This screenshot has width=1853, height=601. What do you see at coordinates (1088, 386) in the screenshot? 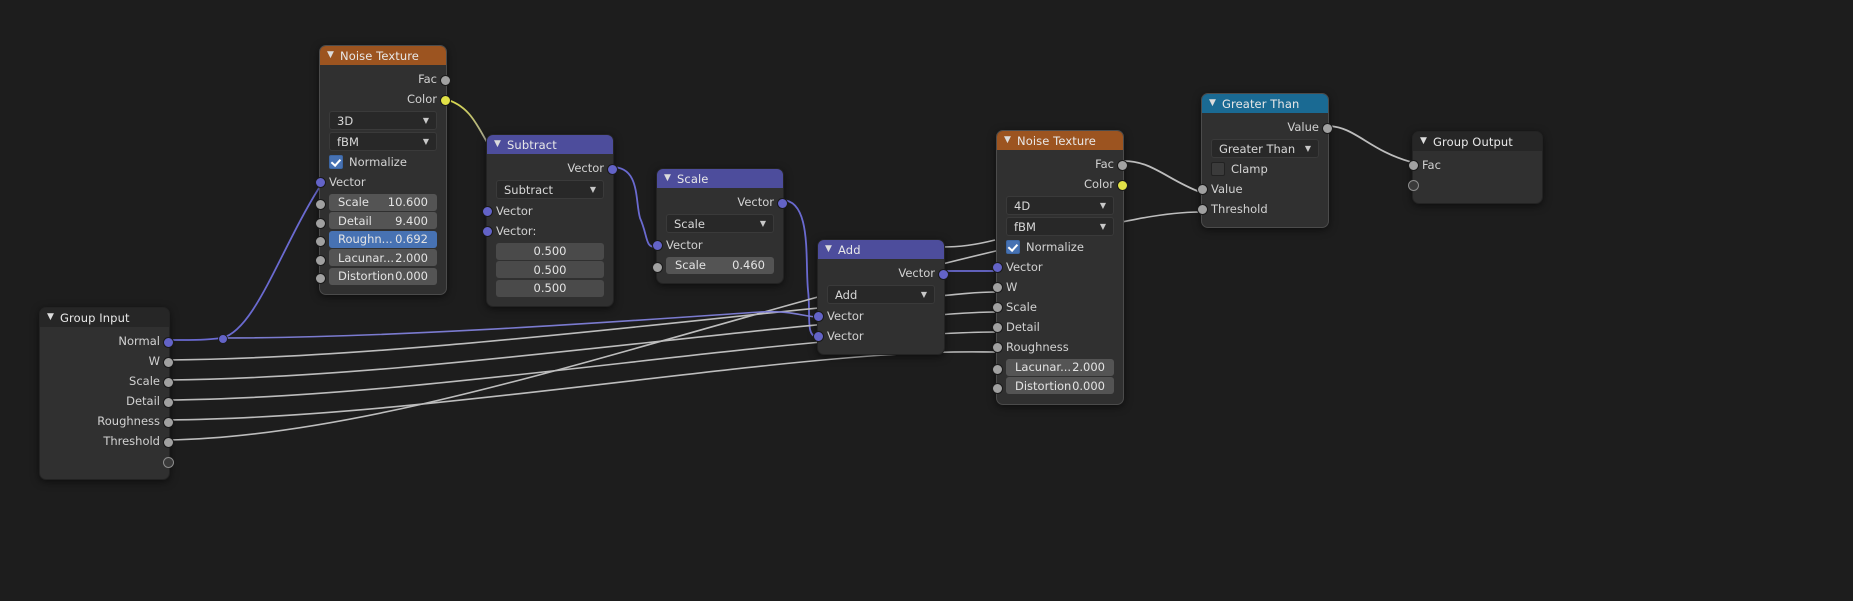
I see `field-value: 0.000` at bounding box center [1088, 386].